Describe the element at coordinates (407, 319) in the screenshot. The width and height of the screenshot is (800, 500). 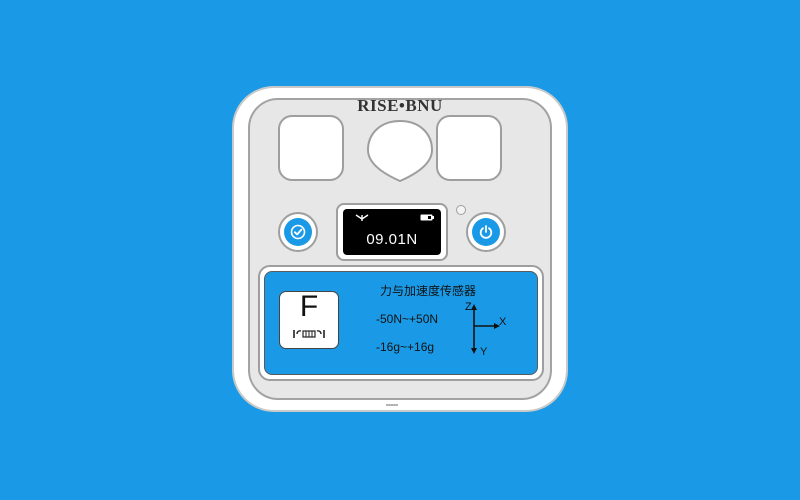
I see `force-range: -50N~+50N` at that location.